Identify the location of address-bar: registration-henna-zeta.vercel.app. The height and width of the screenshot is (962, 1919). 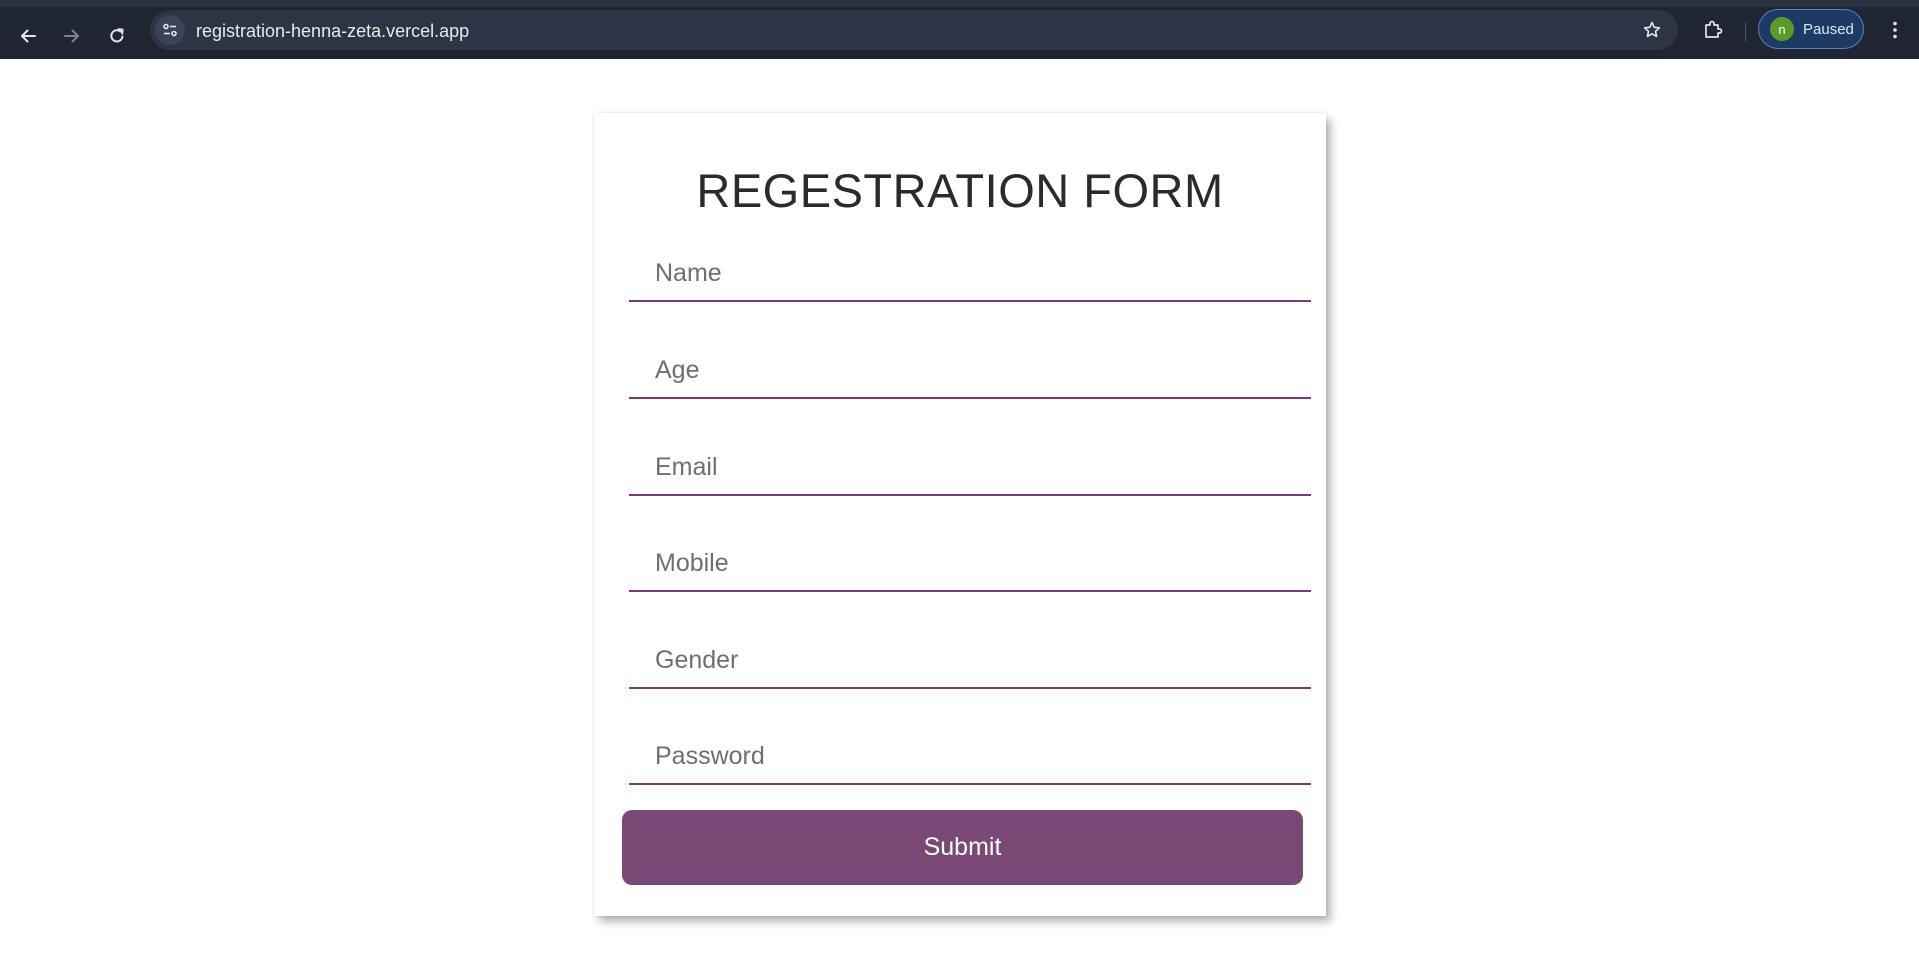
(914, 30).